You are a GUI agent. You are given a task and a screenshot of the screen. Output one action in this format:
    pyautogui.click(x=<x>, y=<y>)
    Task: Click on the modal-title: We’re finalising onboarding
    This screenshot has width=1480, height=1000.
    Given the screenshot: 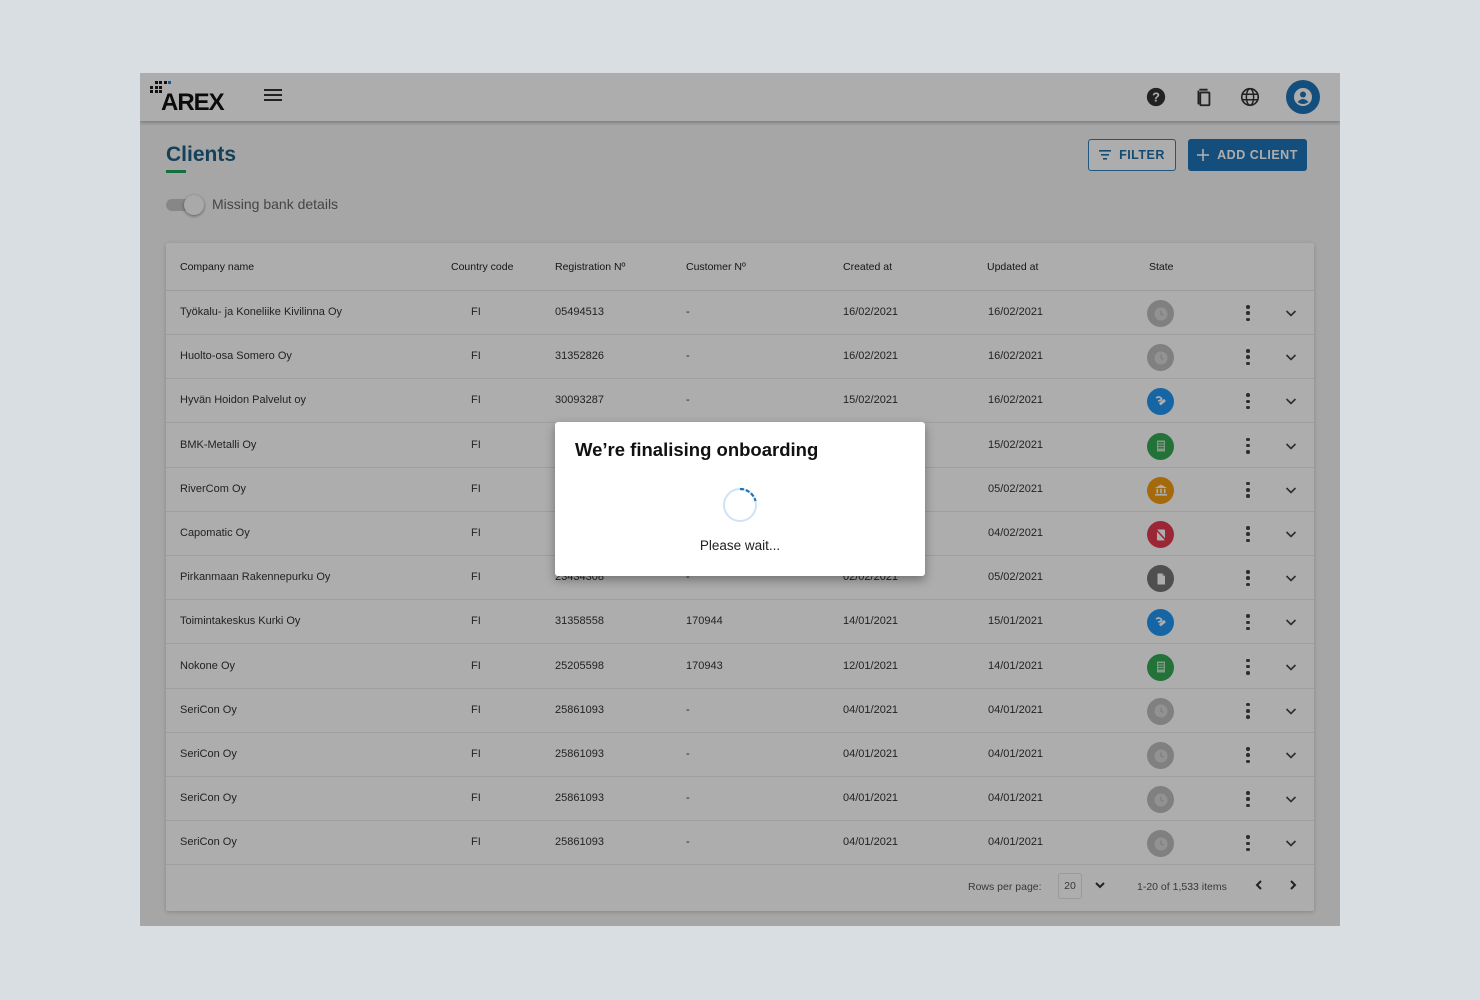 What is the action you would take?
    pyautogui.click(x=697, y=449)
    